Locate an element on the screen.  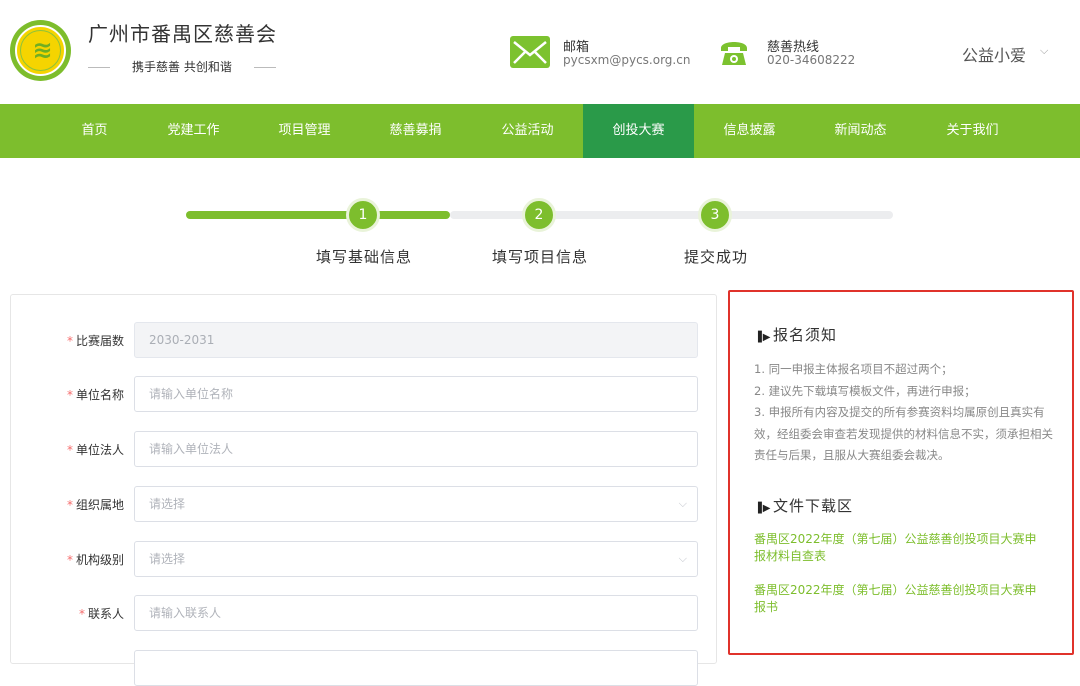
logo-emblem: ≋ is located at coordinates (40, 50).